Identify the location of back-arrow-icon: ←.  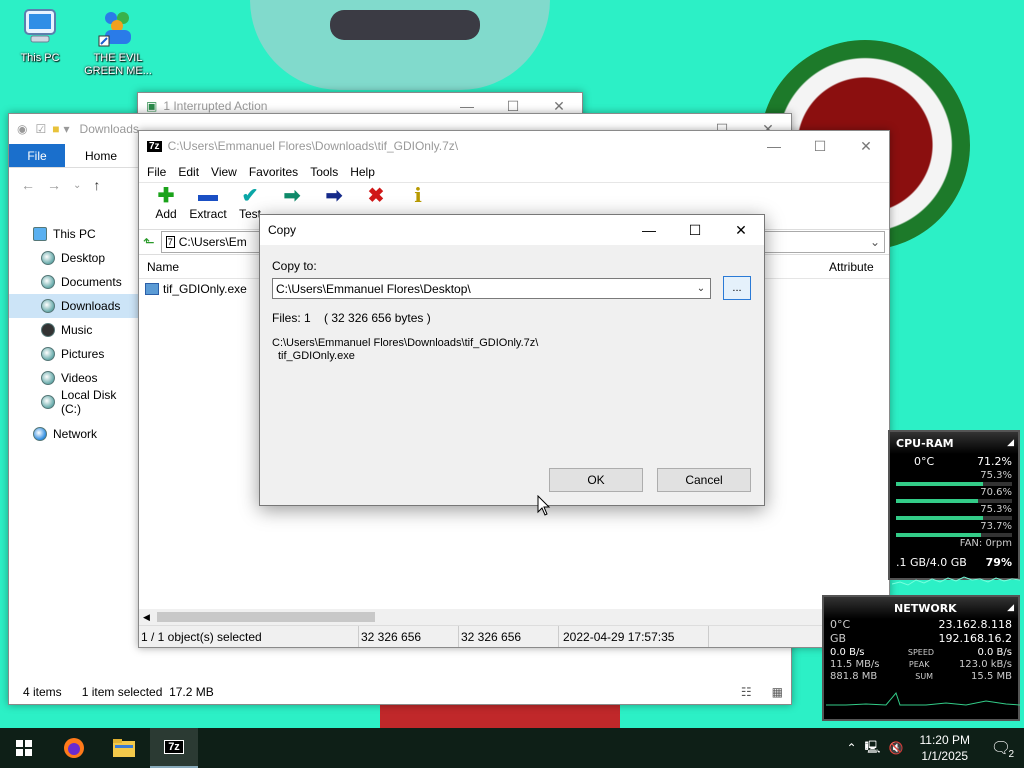
(28, 185).